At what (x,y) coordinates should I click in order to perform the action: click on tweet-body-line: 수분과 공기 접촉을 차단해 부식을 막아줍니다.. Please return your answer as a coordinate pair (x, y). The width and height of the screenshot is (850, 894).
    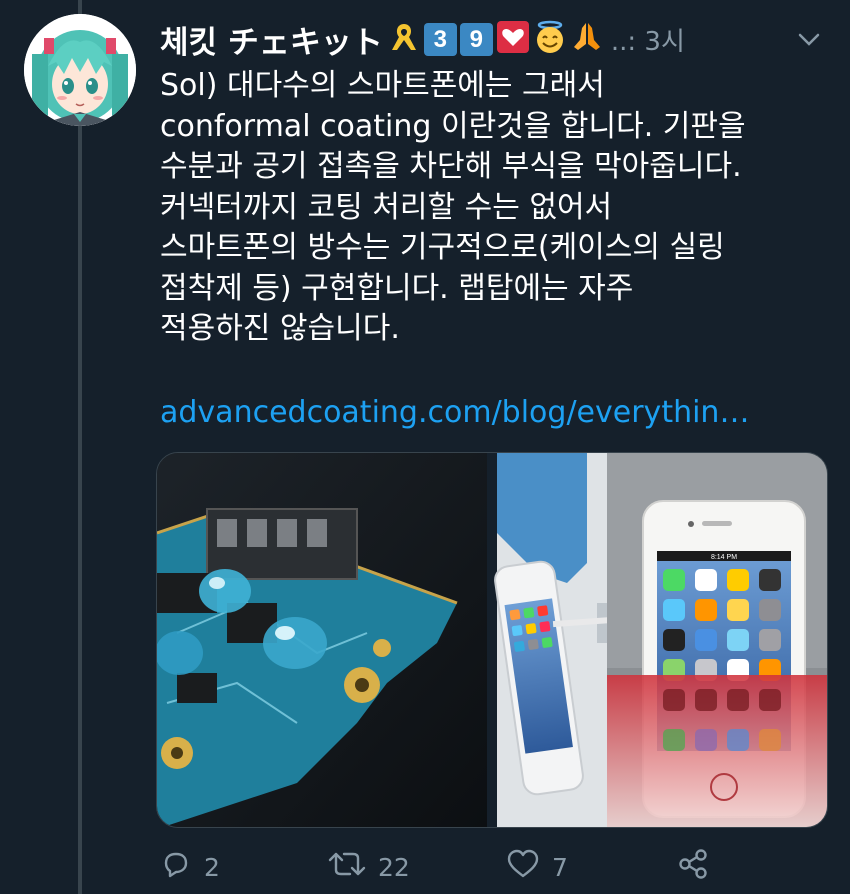
    Looking at the image, I should click on (451, 166).